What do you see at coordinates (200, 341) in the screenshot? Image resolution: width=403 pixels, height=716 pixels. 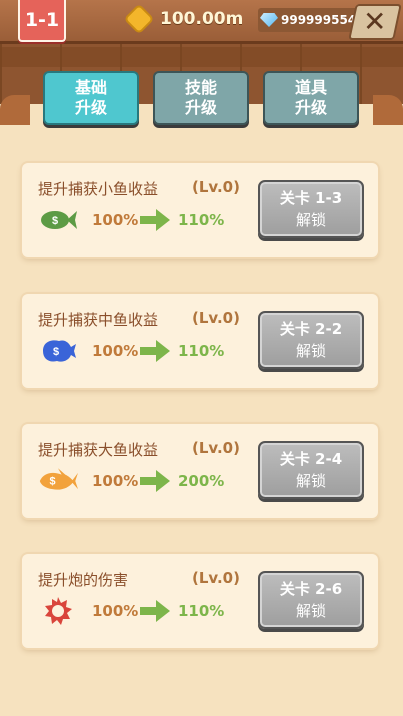 I see `upgrade-card-medium-fish: 提升捕获中鱼收益 (Lv.0) $ 100% 110% 关卡 2-2 解锁` at bounding box center [200, 341].